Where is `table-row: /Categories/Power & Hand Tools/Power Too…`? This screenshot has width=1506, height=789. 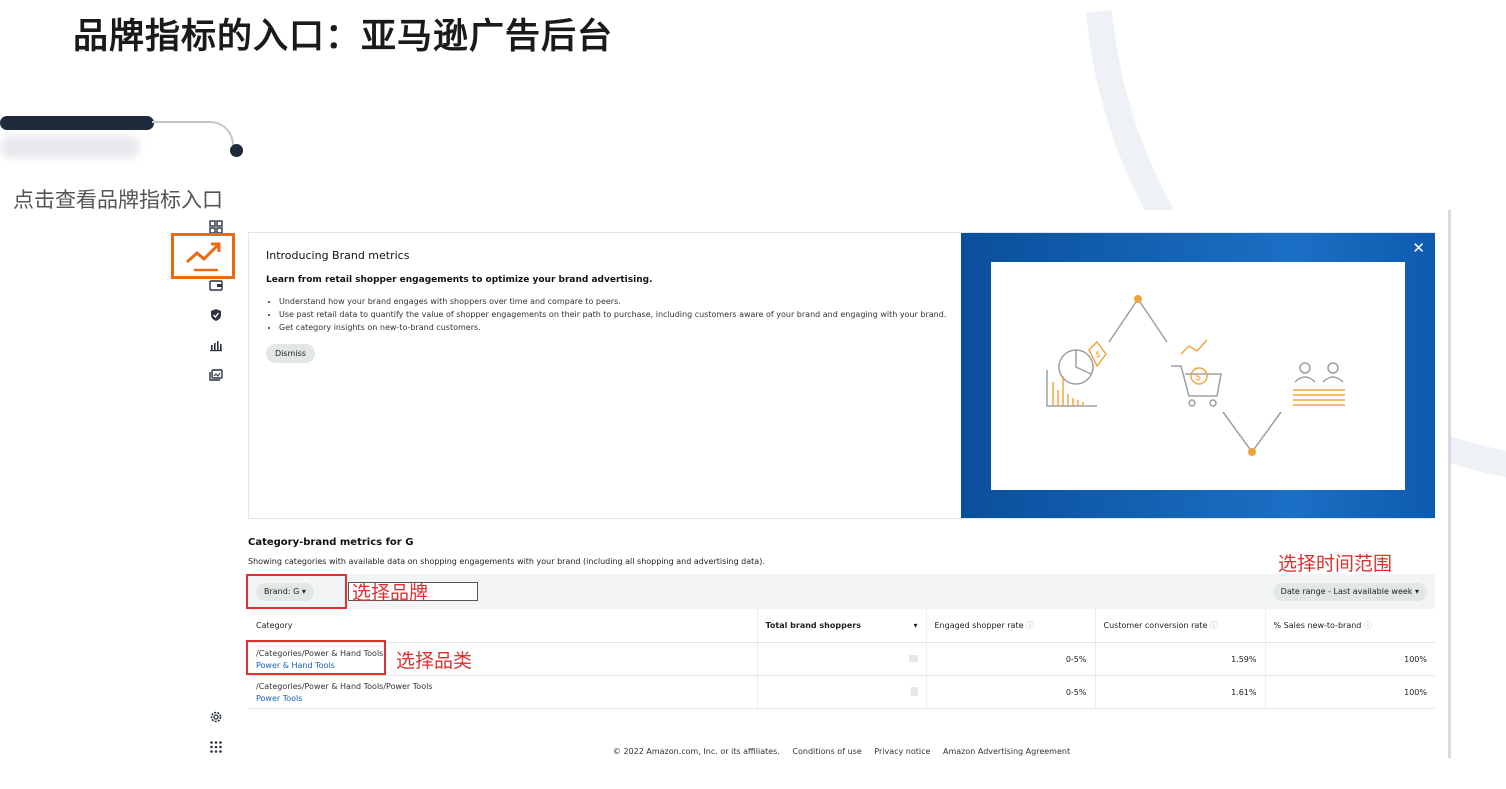
table-row: /Categories/Power & Hand Tools/Power Too… is located at coordinates (841, 692).